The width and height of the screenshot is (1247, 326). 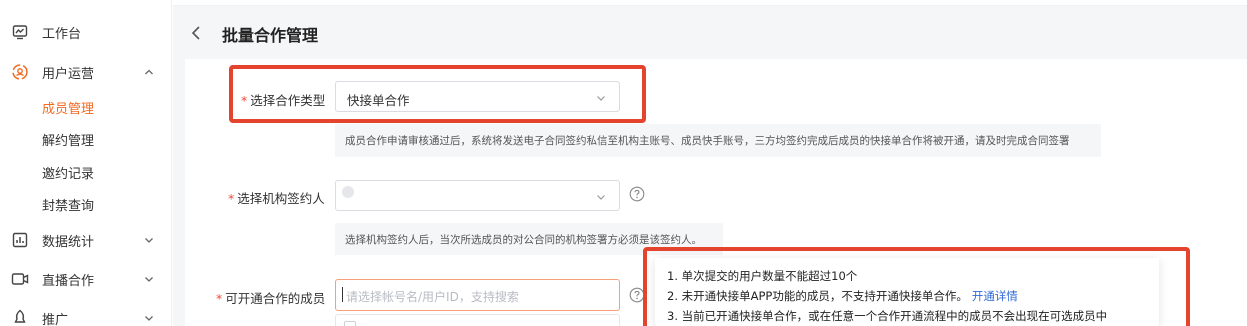 What do you see at coordinates (86, 314) in the screenshot?
I see `sidebar-item-promote: 推广` at bounding box center [86, 314].